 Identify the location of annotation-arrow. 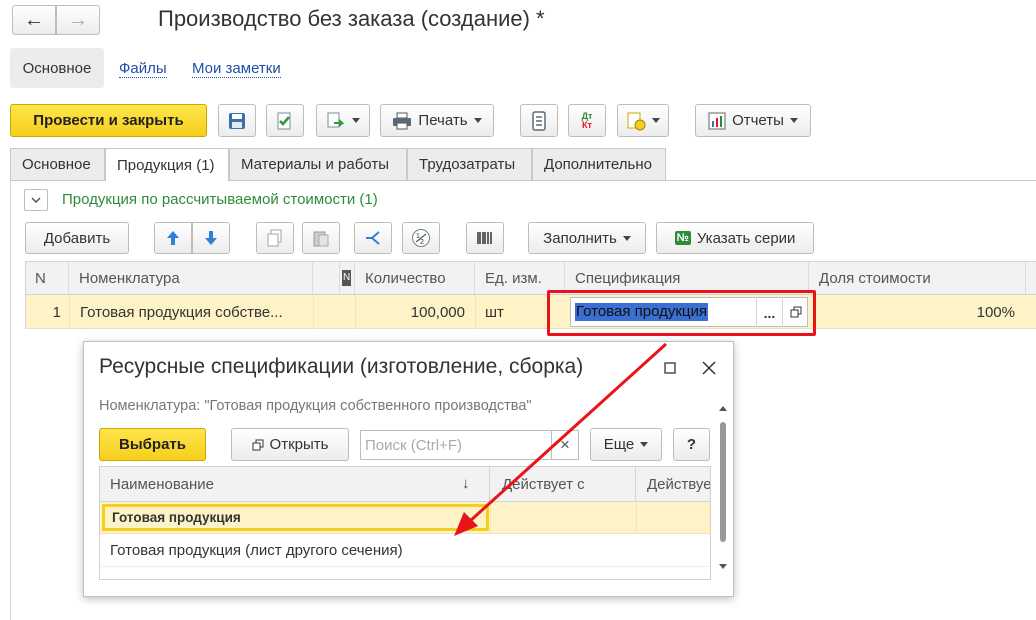
(561, 439).